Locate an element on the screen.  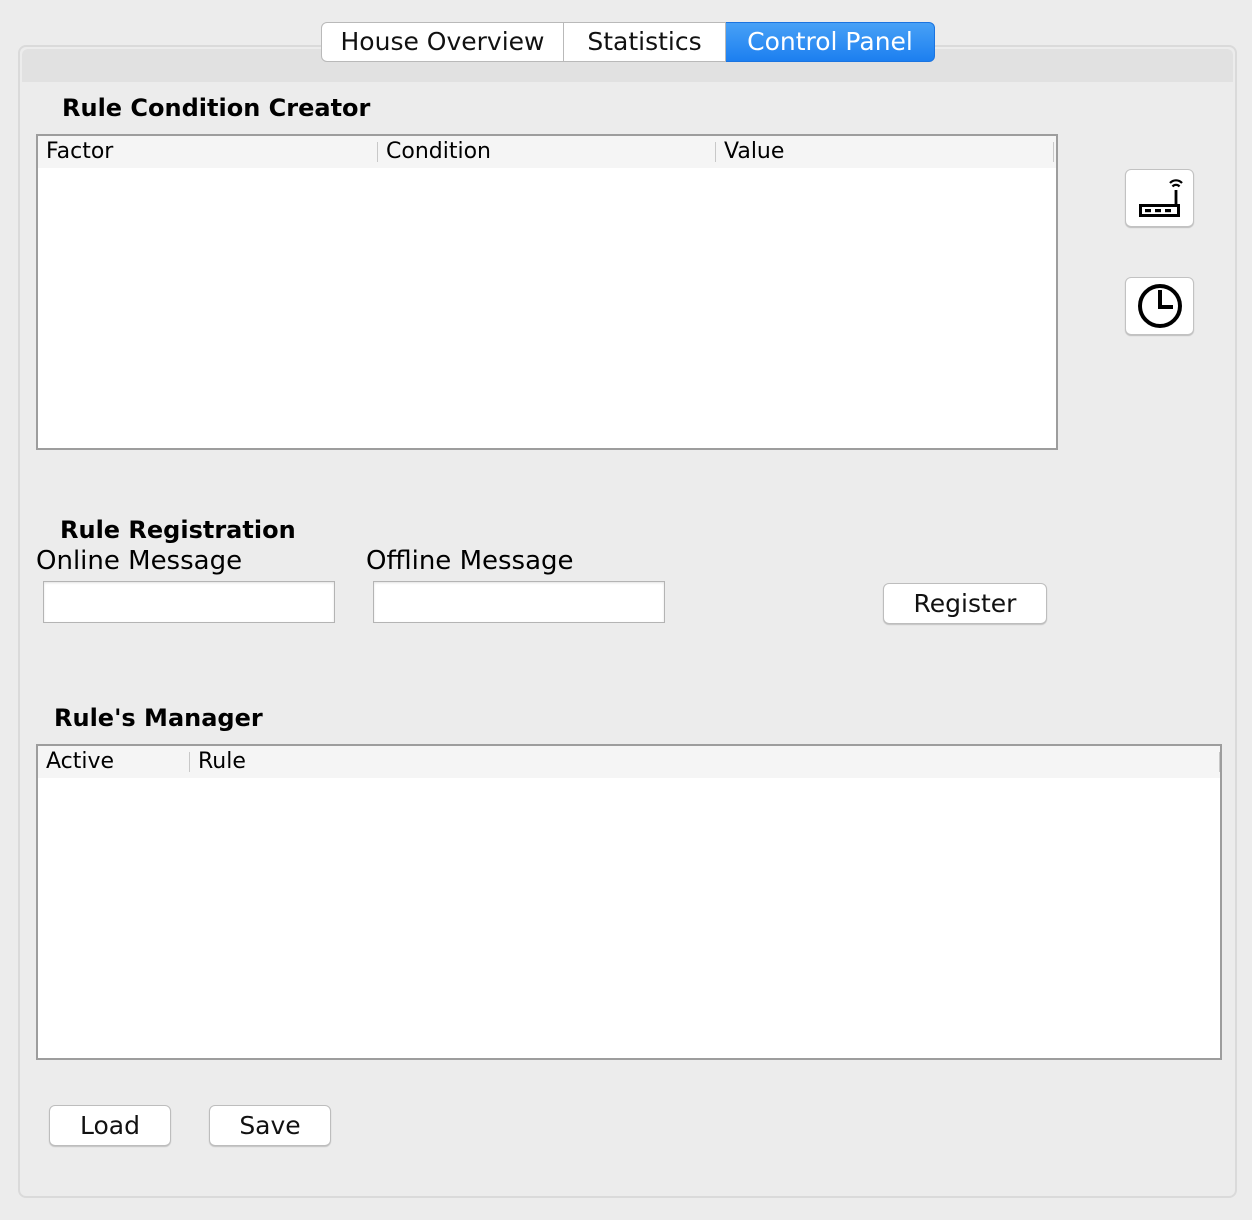
clock-icon is located at coordinates (1159, 306).